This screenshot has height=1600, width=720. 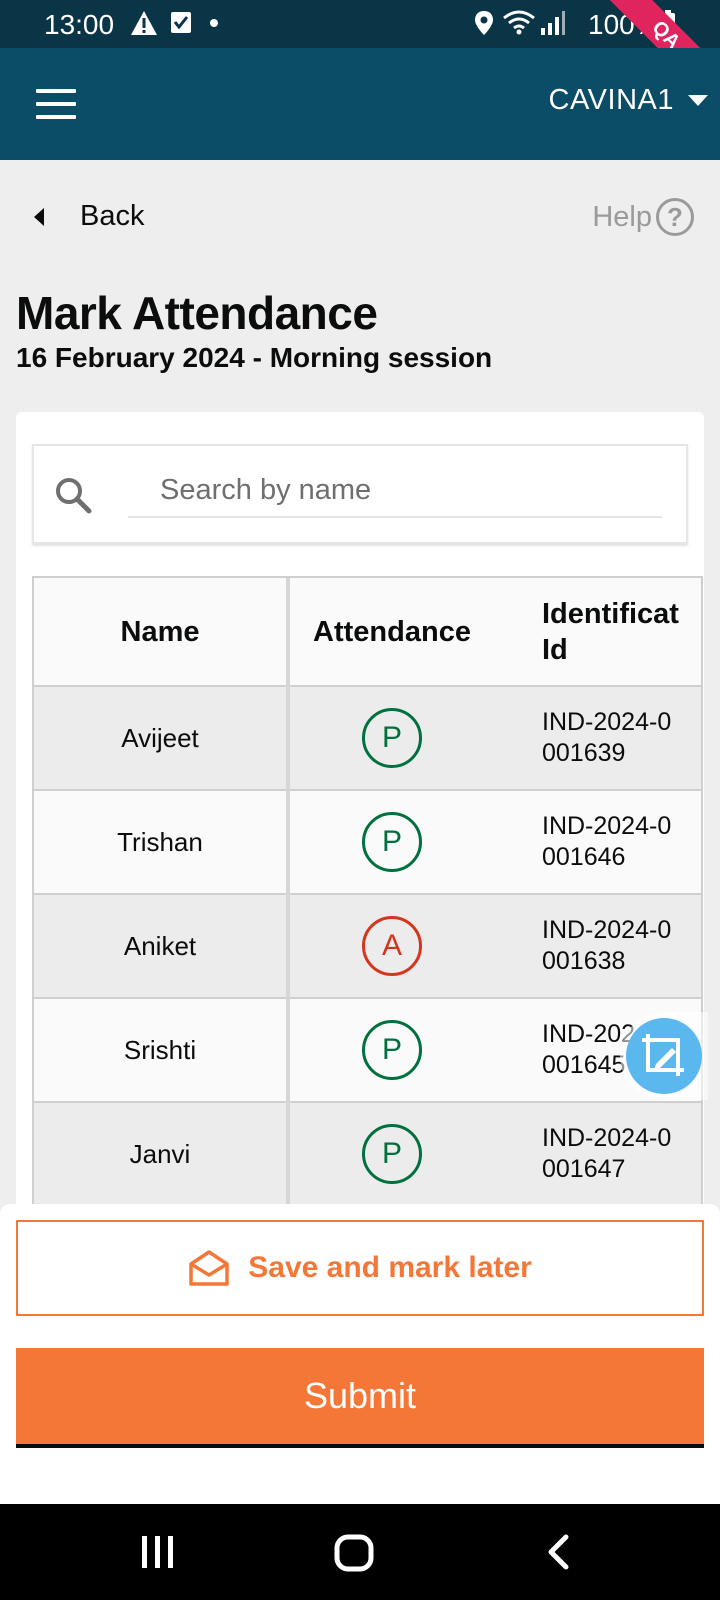 I want to click on system-nav-bar, so click(x=360, y=1552).